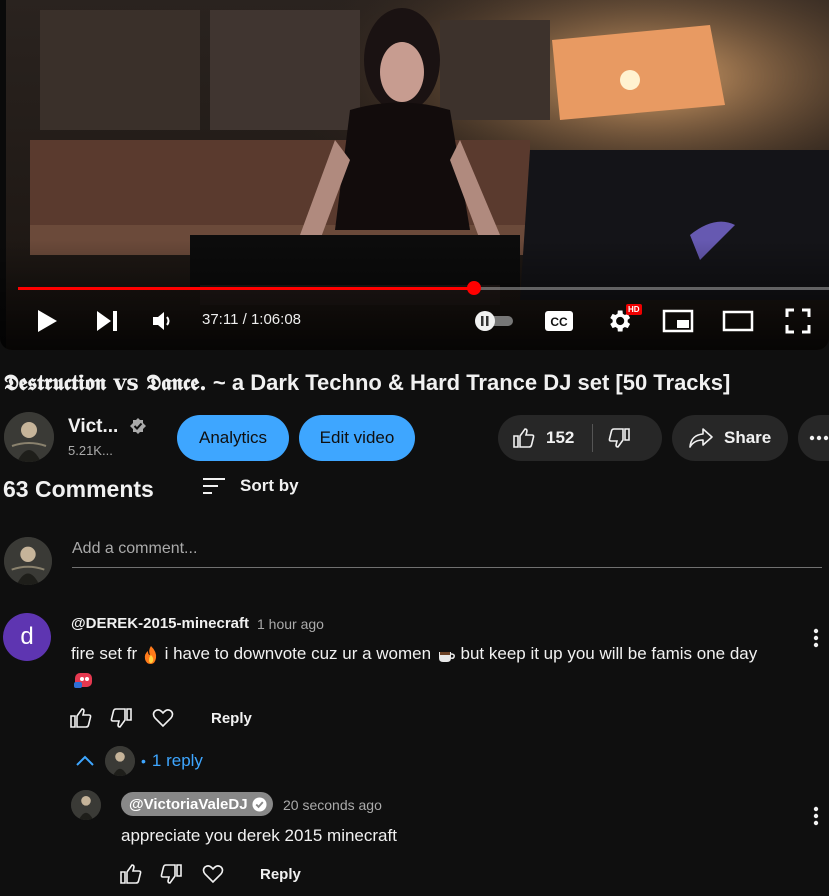 This screenshot has height=896, width=829. I want to click on next-button, so click(107, 321).